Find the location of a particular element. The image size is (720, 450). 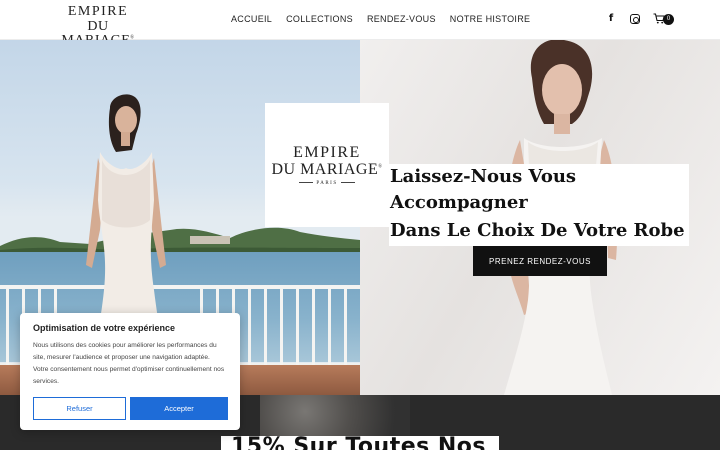

cookie-actions: Refuser Accepter is located at coordinates (130, 408).